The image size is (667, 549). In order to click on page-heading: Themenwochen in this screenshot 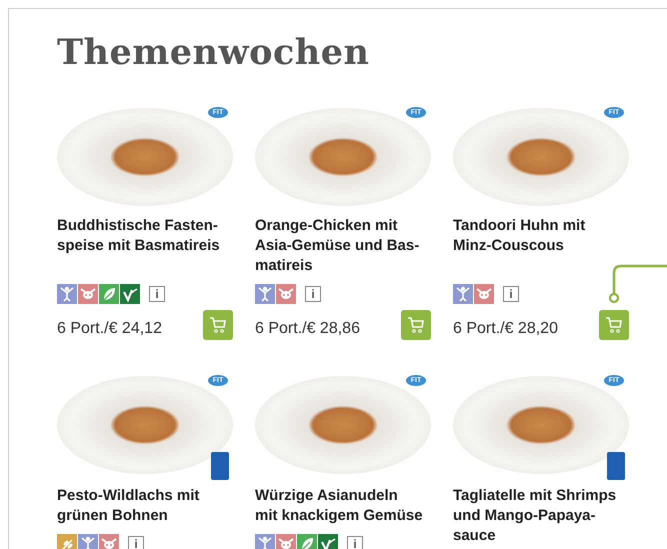, I will do `click(213, 49)`.